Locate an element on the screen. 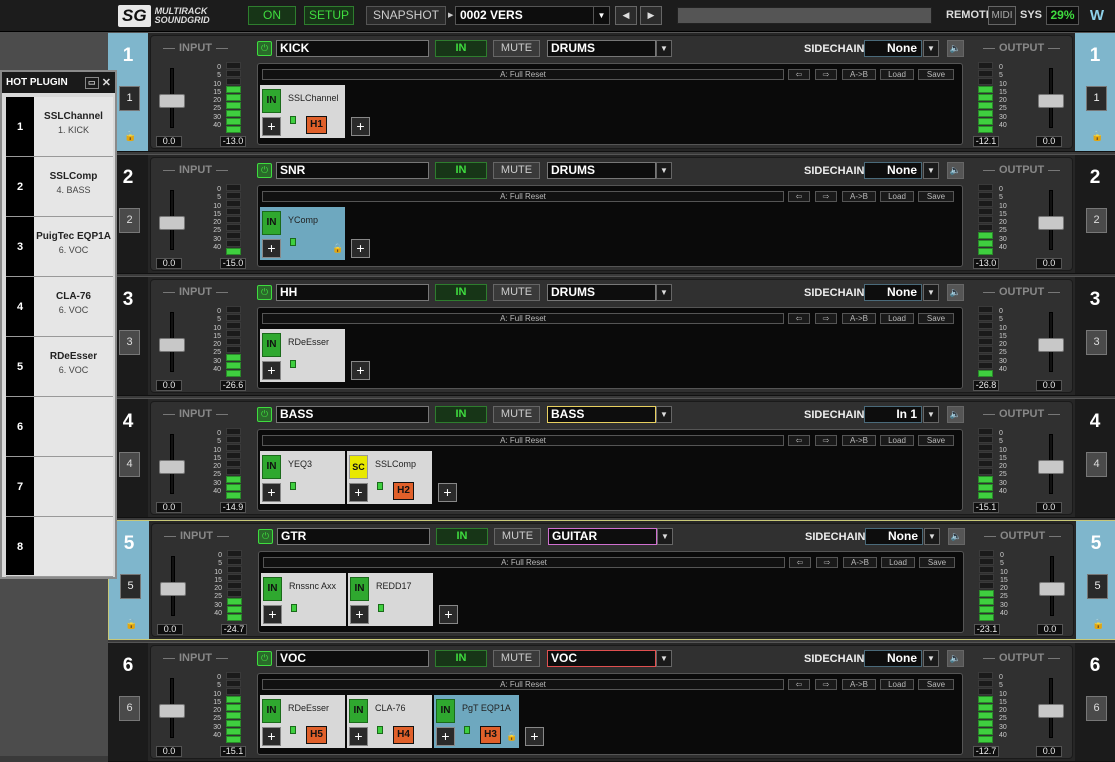  hot-plugin-row: 1 SSLChannel 1. KICK is located at coordinates (59, 127).